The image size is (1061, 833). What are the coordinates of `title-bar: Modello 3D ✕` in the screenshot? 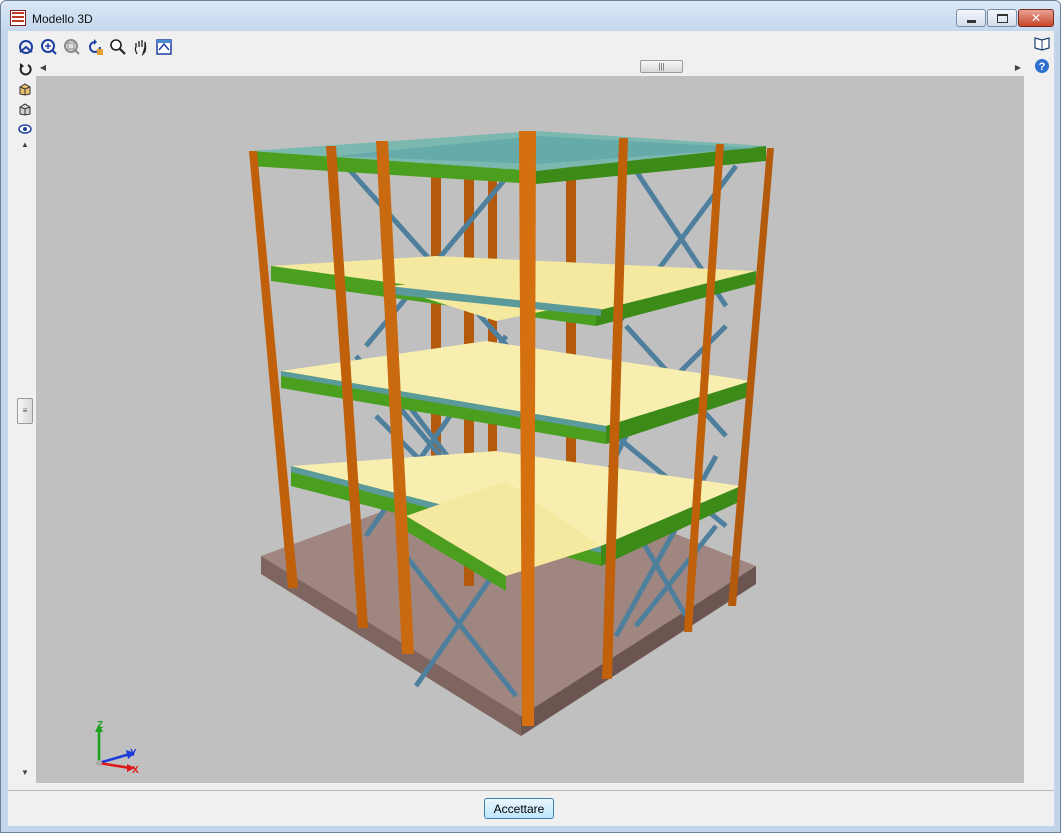 It's located at (530, 16).